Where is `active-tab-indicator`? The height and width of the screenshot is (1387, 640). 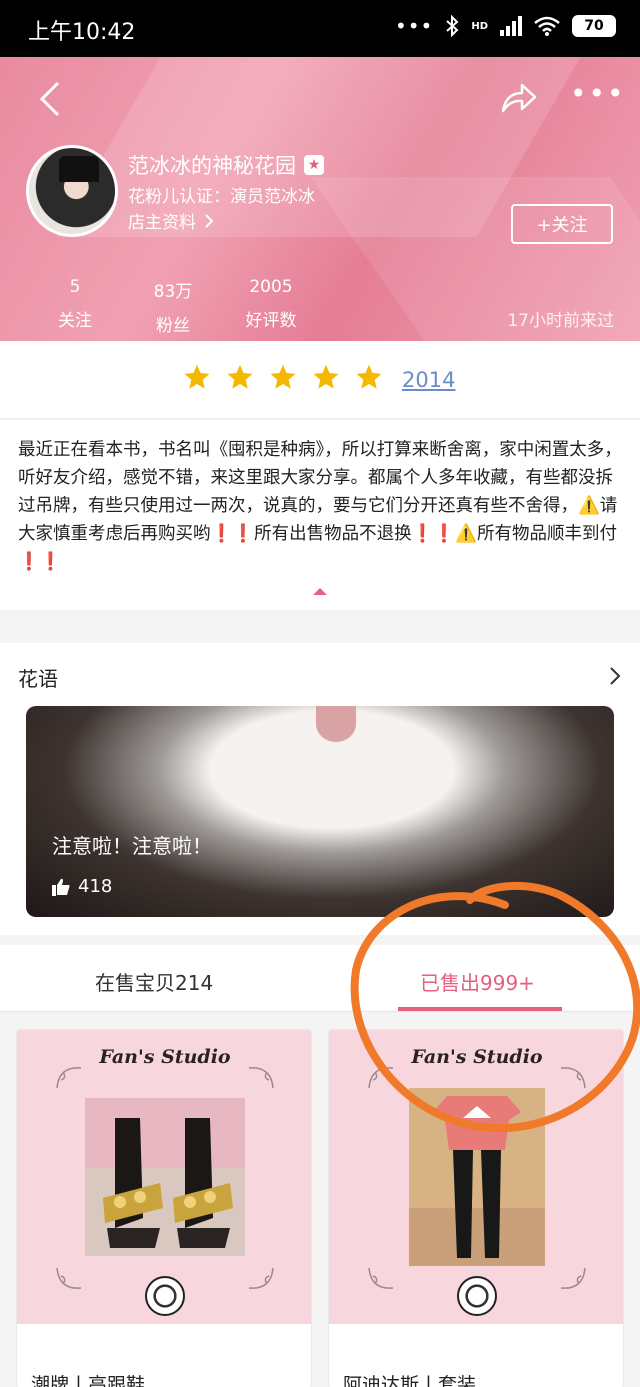
active-tab-indicator is located at coordinates (480, 1009).